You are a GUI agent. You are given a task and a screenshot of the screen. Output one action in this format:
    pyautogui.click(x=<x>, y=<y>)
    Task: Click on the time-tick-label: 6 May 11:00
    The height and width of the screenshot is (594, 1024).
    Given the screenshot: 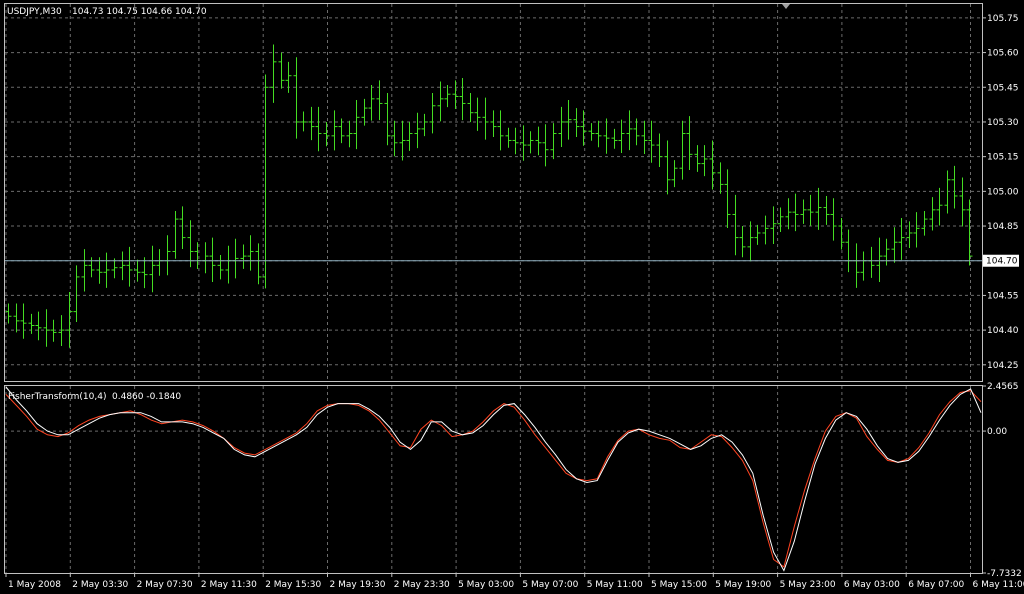 What is the action you would take?
    pyautogui.click(x=998, y=585)
    